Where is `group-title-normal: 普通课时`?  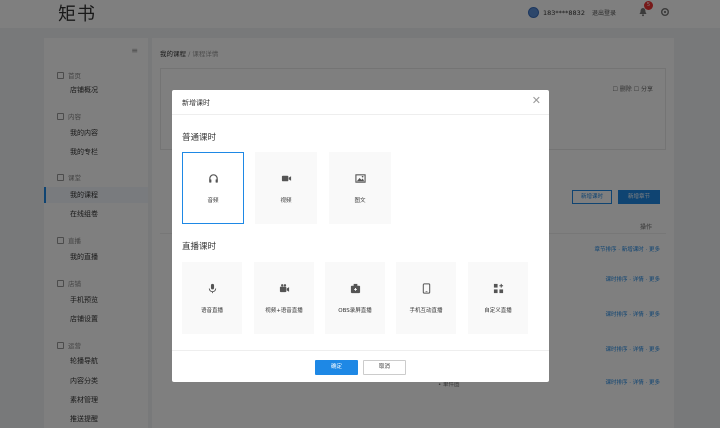 group-title-normal: 普通课时 is located at coordinates (199, 138).